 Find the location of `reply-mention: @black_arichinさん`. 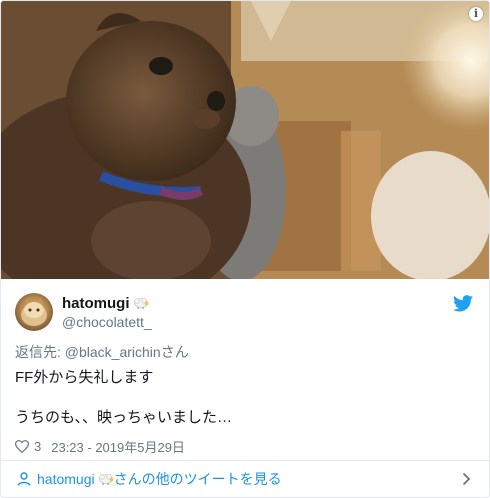

reply-mention: @black_arichinさん is located at coordinates (127, 352).